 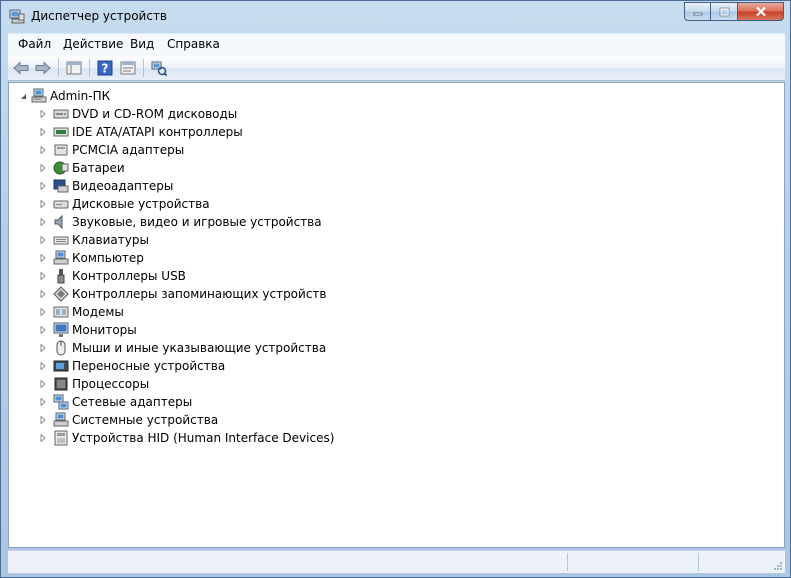 What do you see at coordinates (132, 366) in the screenshot?
I see `tree-item: Переносные устройства` at bounding box center [132, 366].